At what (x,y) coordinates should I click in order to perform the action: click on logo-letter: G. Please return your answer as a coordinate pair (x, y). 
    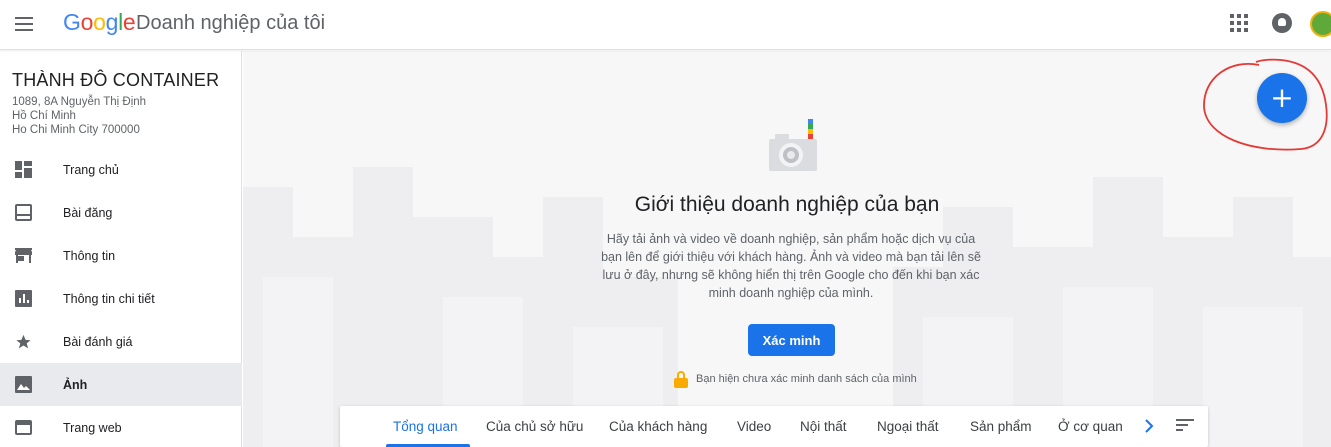
    Looking at the image, I should click on (72, 22).